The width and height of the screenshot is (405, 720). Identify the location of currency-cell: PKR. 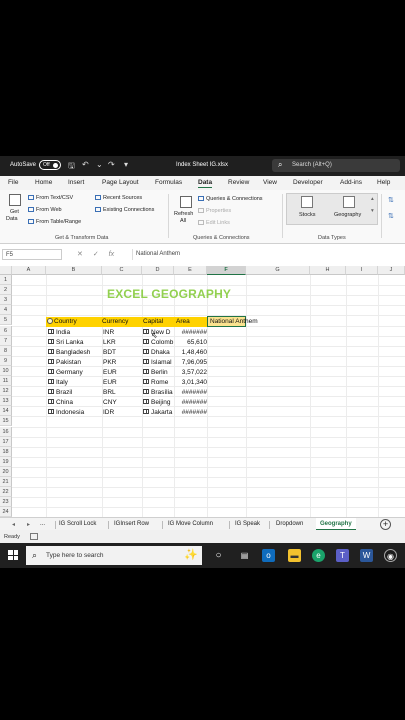
(122, 362).